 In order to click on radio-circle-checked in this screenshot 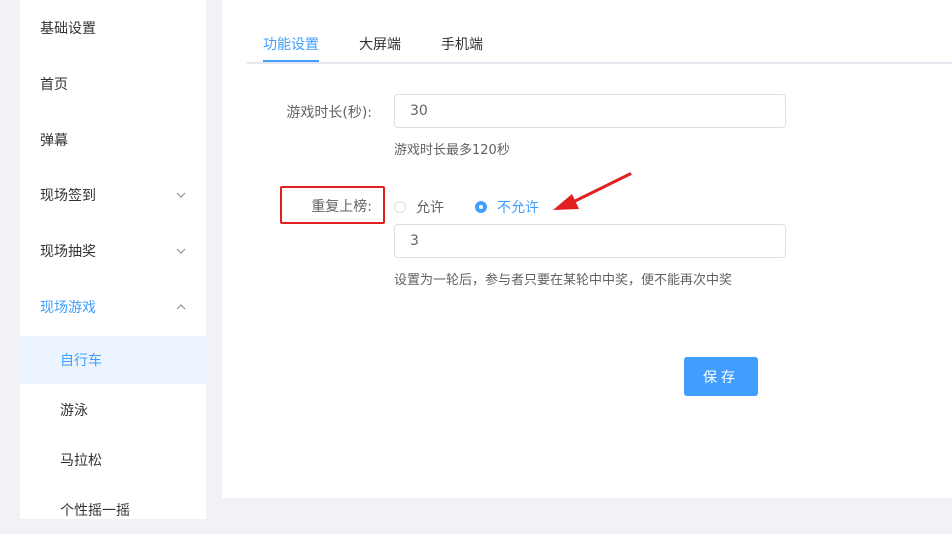, I will do `click(481, 207)`.